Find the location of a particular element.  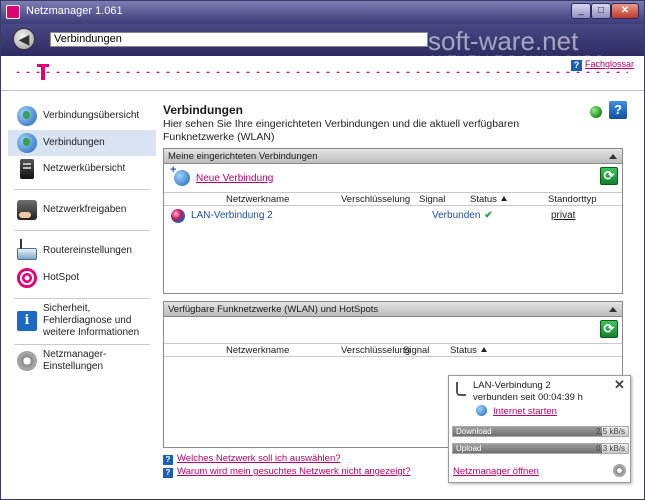

sidebar-item-einstellungen: Netzmanager-Einstellungen is located at coordinates (82, 361).